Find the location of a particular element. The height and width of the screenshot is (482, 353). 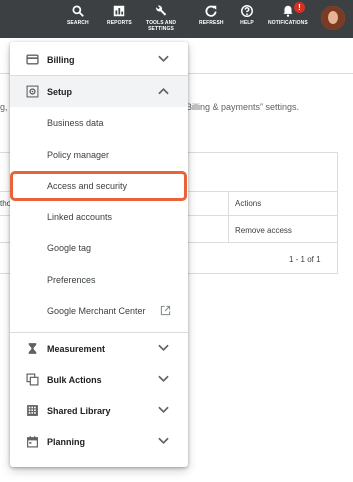

tools-label: TOOLS AND SETTINGS is located at coordinates (161, 26).